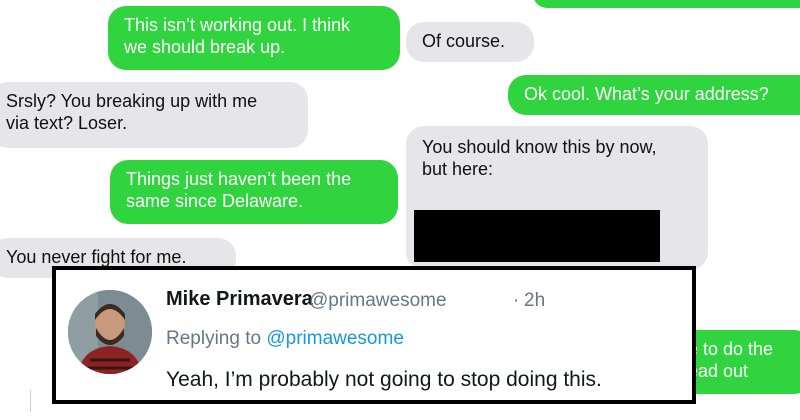 This screenshot has height=420, width=800. Describe the element at coordinates (215, 201) in the screenshot. I see `message-line: same since Delaware.` at that location.